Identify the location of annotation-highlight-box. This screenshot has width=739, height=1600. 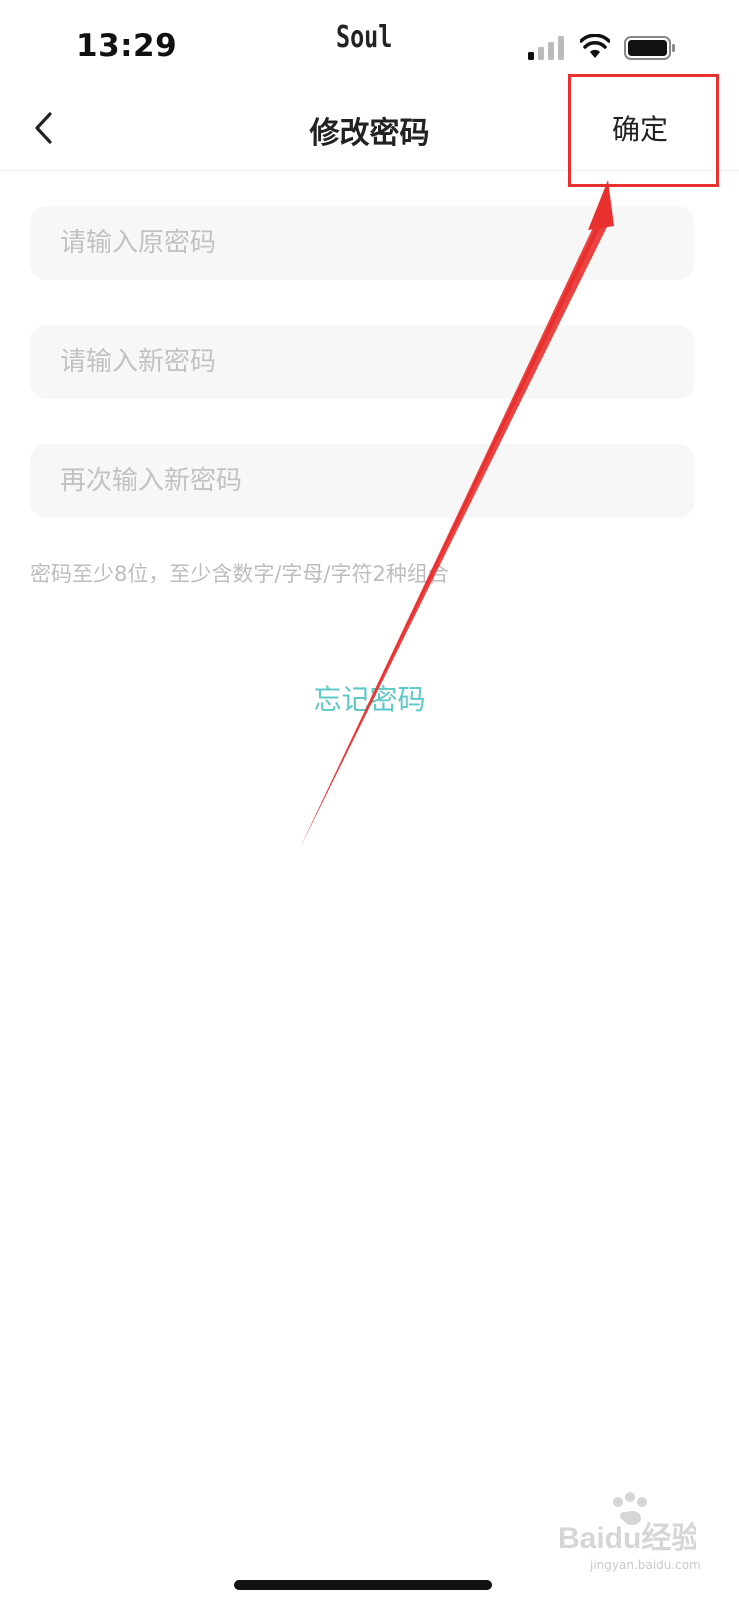
(643, 130).